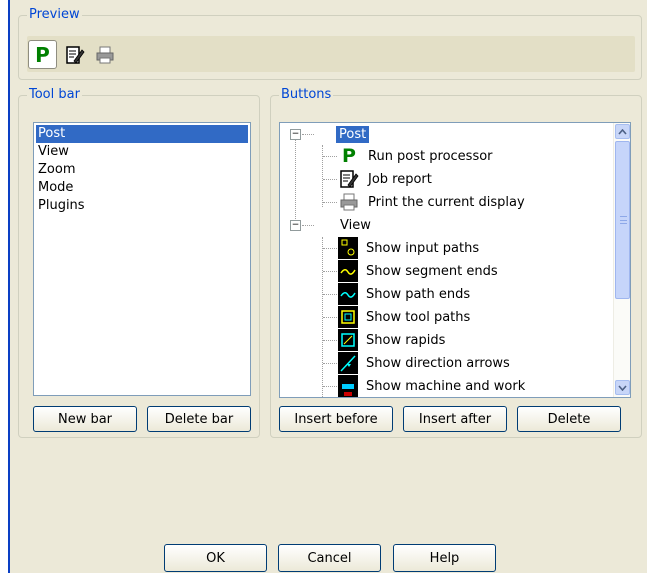  I want to click on segment-ends-icon, so click(348, 271).